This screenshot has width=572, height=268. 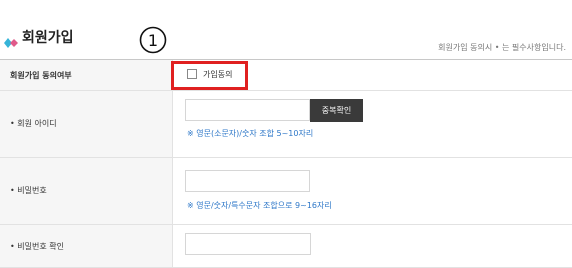 I want to click on member-id-input, so click(x=247, y=110).